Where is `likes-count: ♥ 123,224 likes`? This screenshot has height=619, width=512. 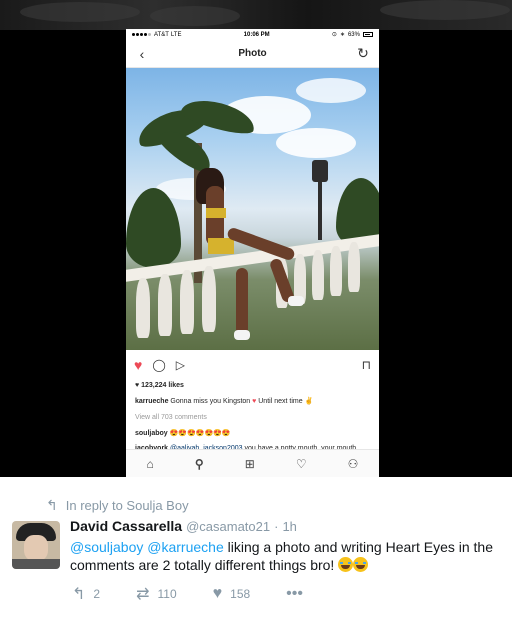 likes-count: ♥ 123,224 likes is located at coordinates (254, 385).